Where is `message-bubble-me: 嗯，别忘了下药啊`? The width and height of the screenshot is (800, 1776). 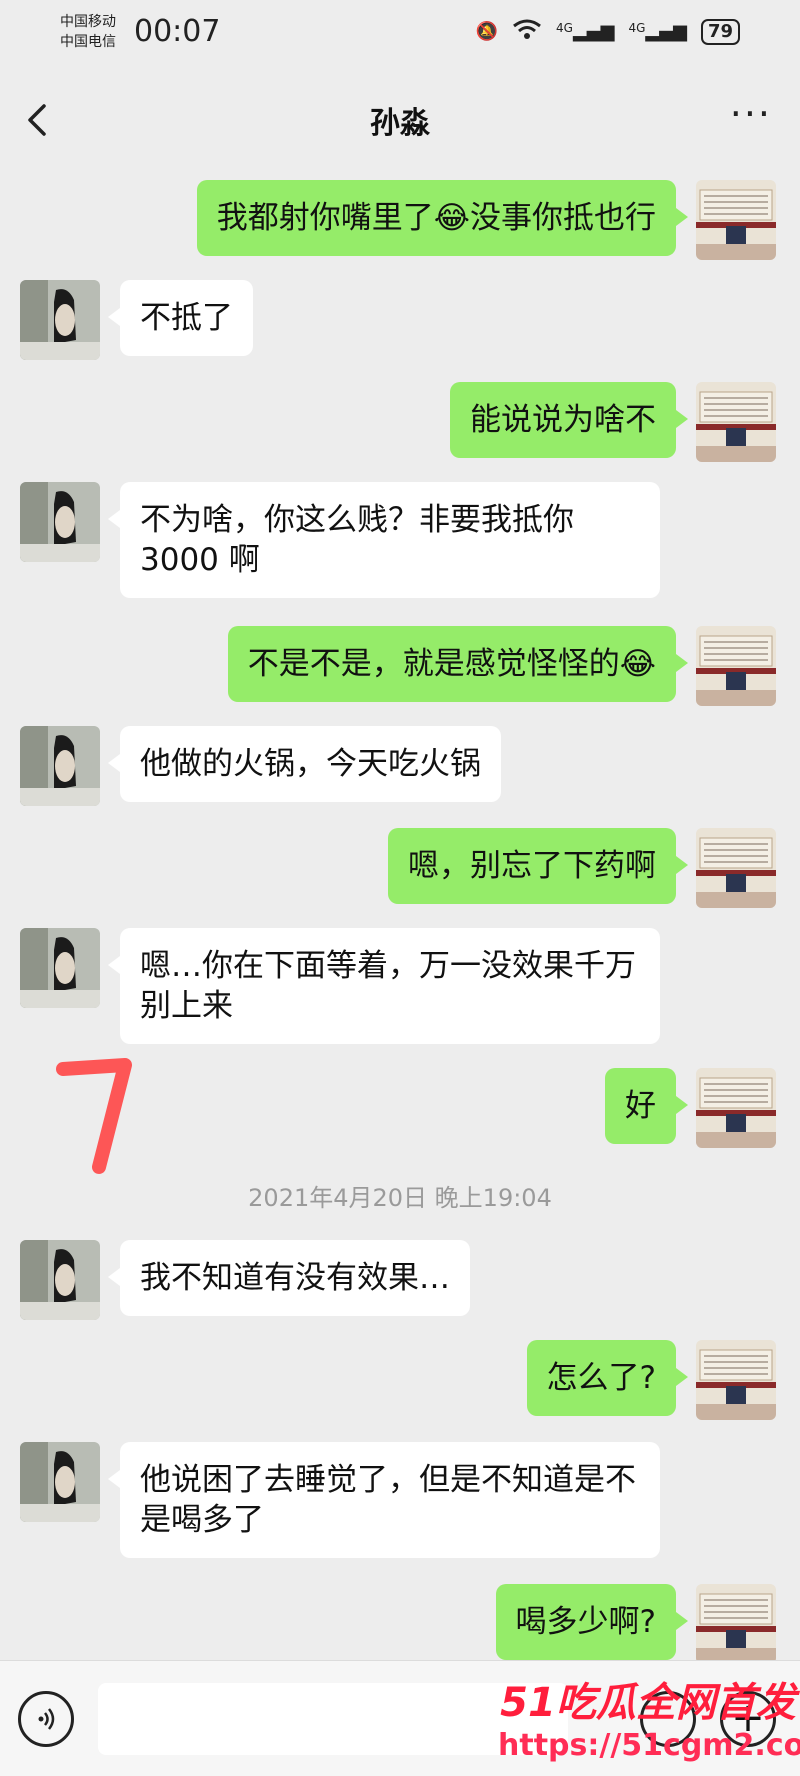
message-bubble-me: 嗯，别忘了下药啊 is located at coordinates (538, 866).